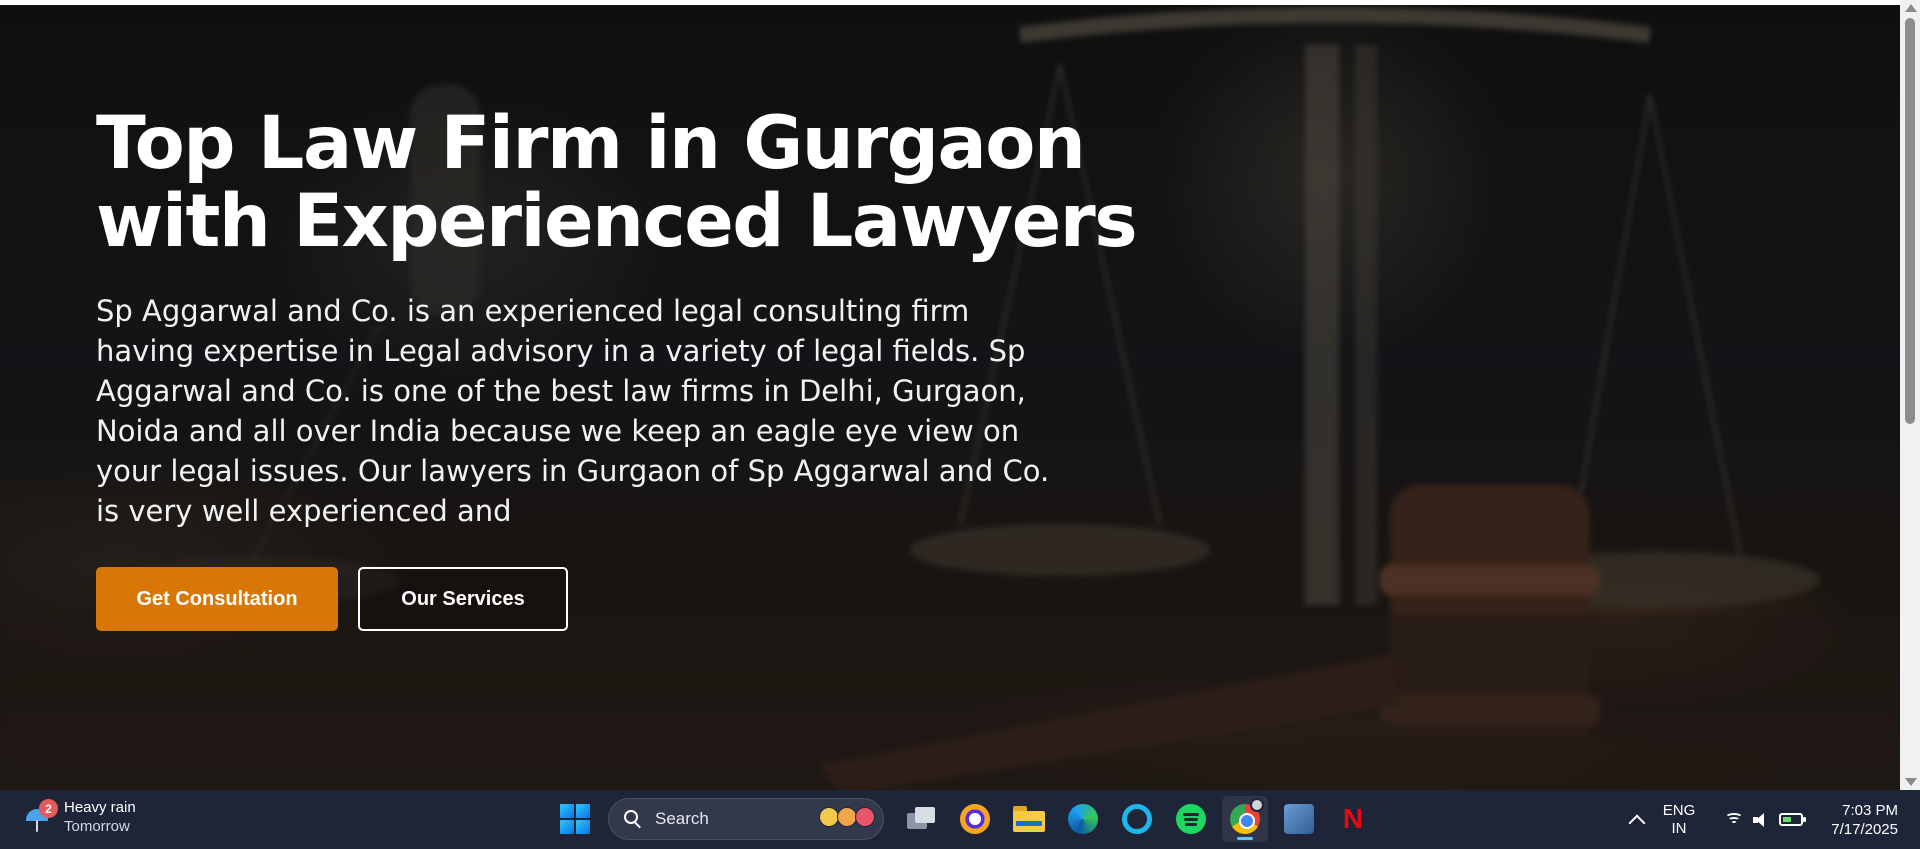 The image size is (1920, 849). What do you see at coordinates (676, 599) in the screenshot?
I see `hero-buttons: Get Consultation Our Services` at bounding box center [676, 599].